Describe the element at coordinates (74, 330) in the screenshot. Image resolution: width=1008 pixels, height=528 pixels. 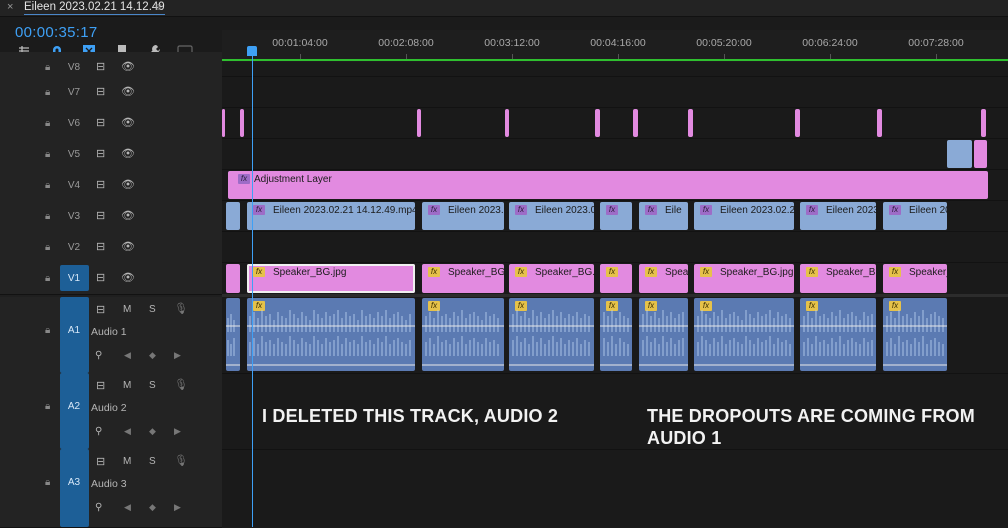
I see `track-label: A1` at that location.